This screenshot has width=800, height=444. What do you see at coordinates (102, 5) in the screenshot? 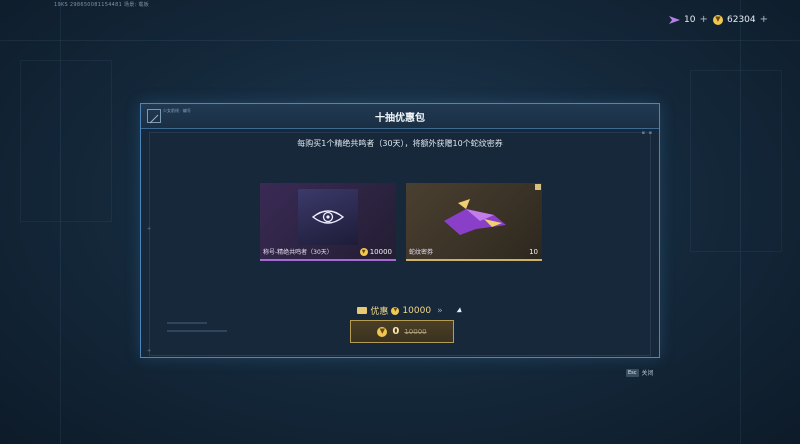
I see `session-id-text: 19KS 298650081154481 场景: 载板` at bounding box center [102, 5].